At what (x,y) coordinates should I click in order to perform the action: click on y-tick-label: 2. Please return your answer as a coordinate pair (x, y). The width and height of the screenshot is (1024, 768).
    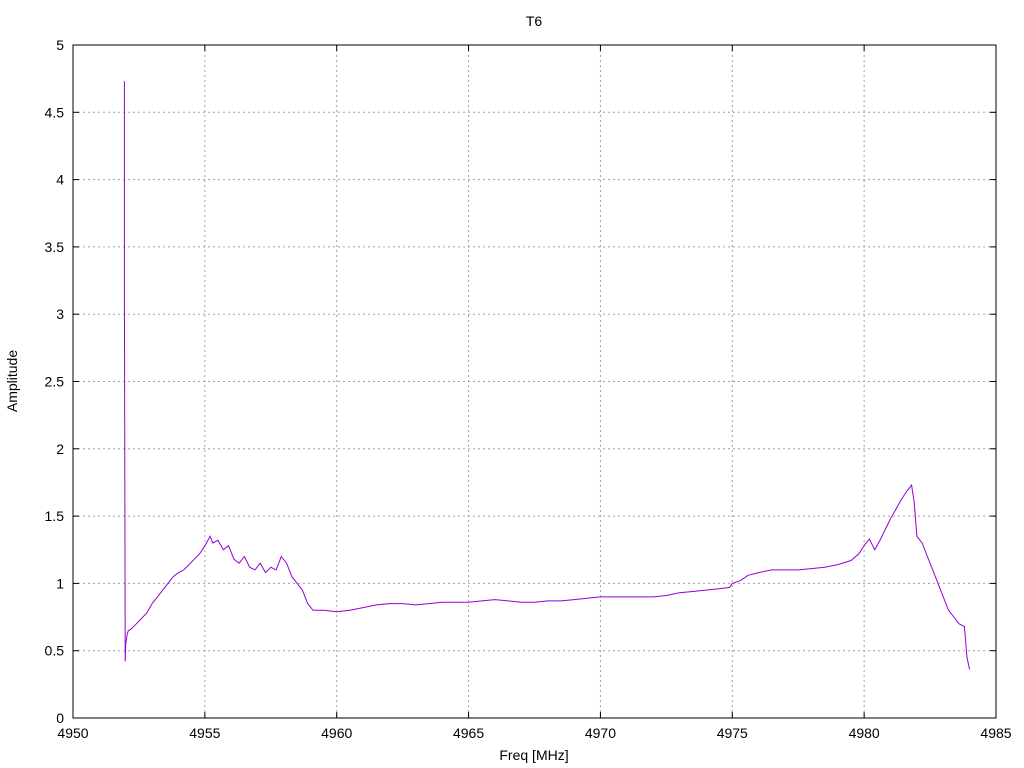
    Looking at the image, I should click on (60, 449).